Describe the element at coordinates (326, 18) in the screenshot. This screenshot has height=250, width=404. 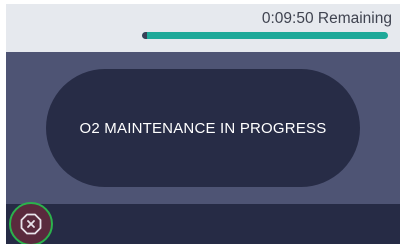
I see `time-remaining-label: 0:09:50 Remaining` at that location.